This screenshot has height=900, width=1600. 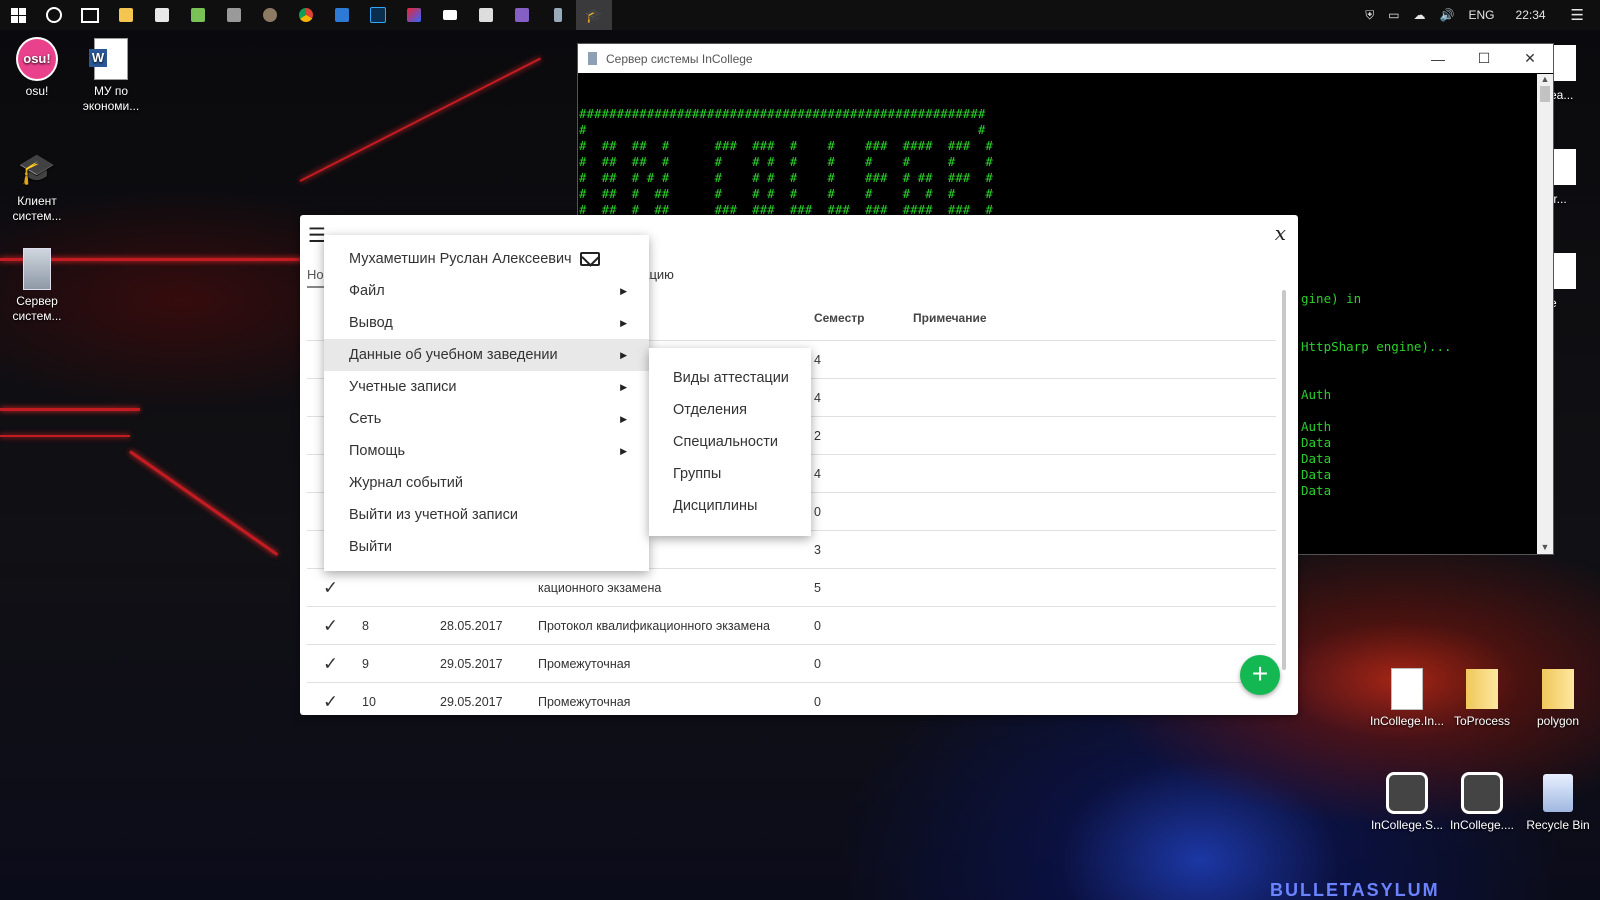 What do you see at coordinates (162, 15) in the screenshot?
I see `store-button` at bounding box center [162, 15].